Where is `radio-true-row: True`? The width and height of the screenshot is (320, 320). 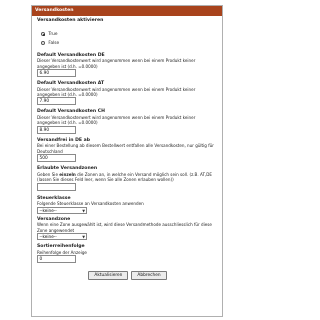
radio-true-row: True is located at coordinates (127, 34).